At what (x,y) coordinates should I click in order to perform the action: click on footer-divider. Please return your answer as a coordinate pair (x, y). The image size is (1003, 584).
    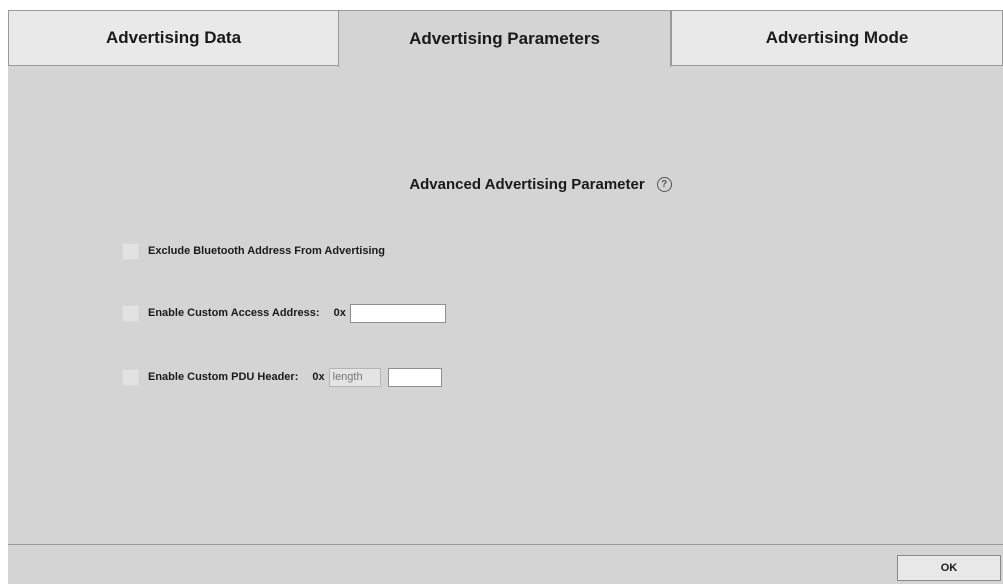
    Looking at the image, I should click on (505, 544).